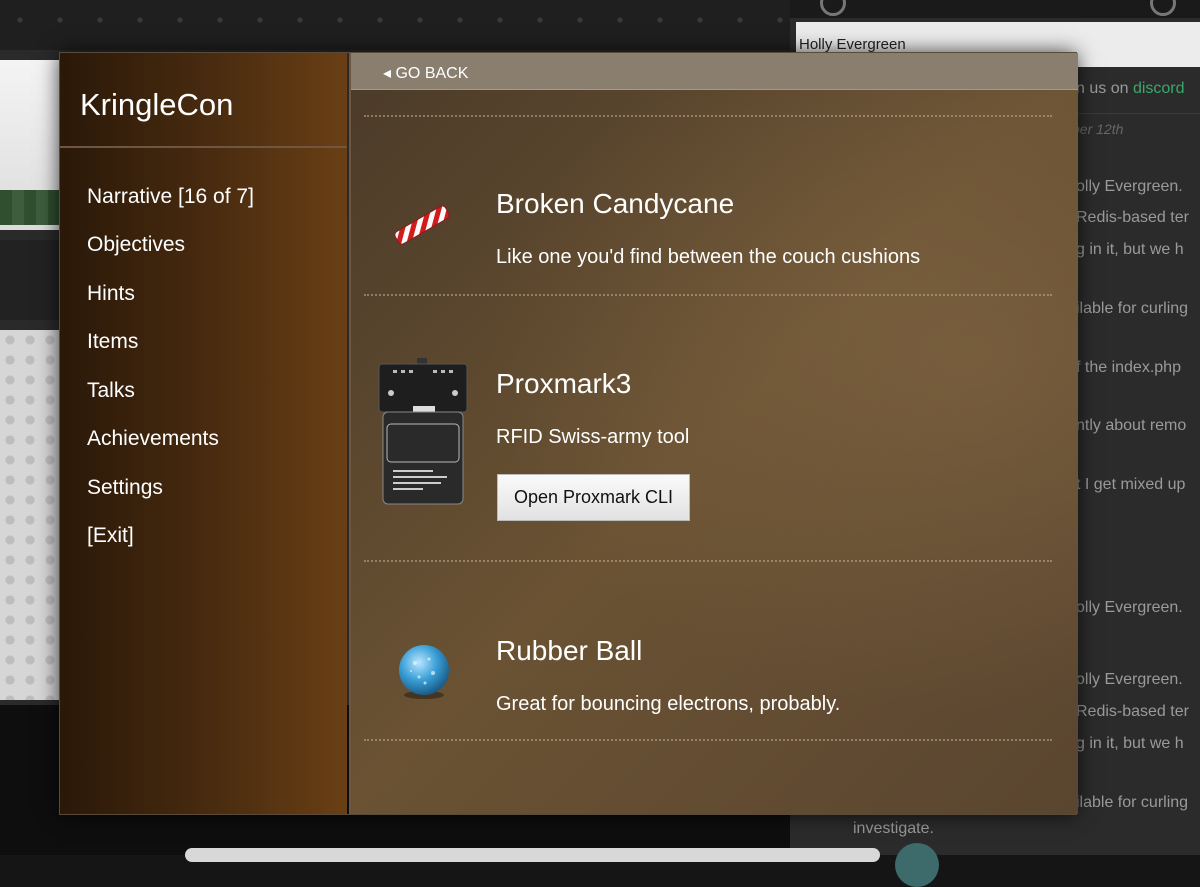 The height and width of the screenshot is (887, 1200). I want to click on nav-item-objectives: Objectives, so click(136, 245).